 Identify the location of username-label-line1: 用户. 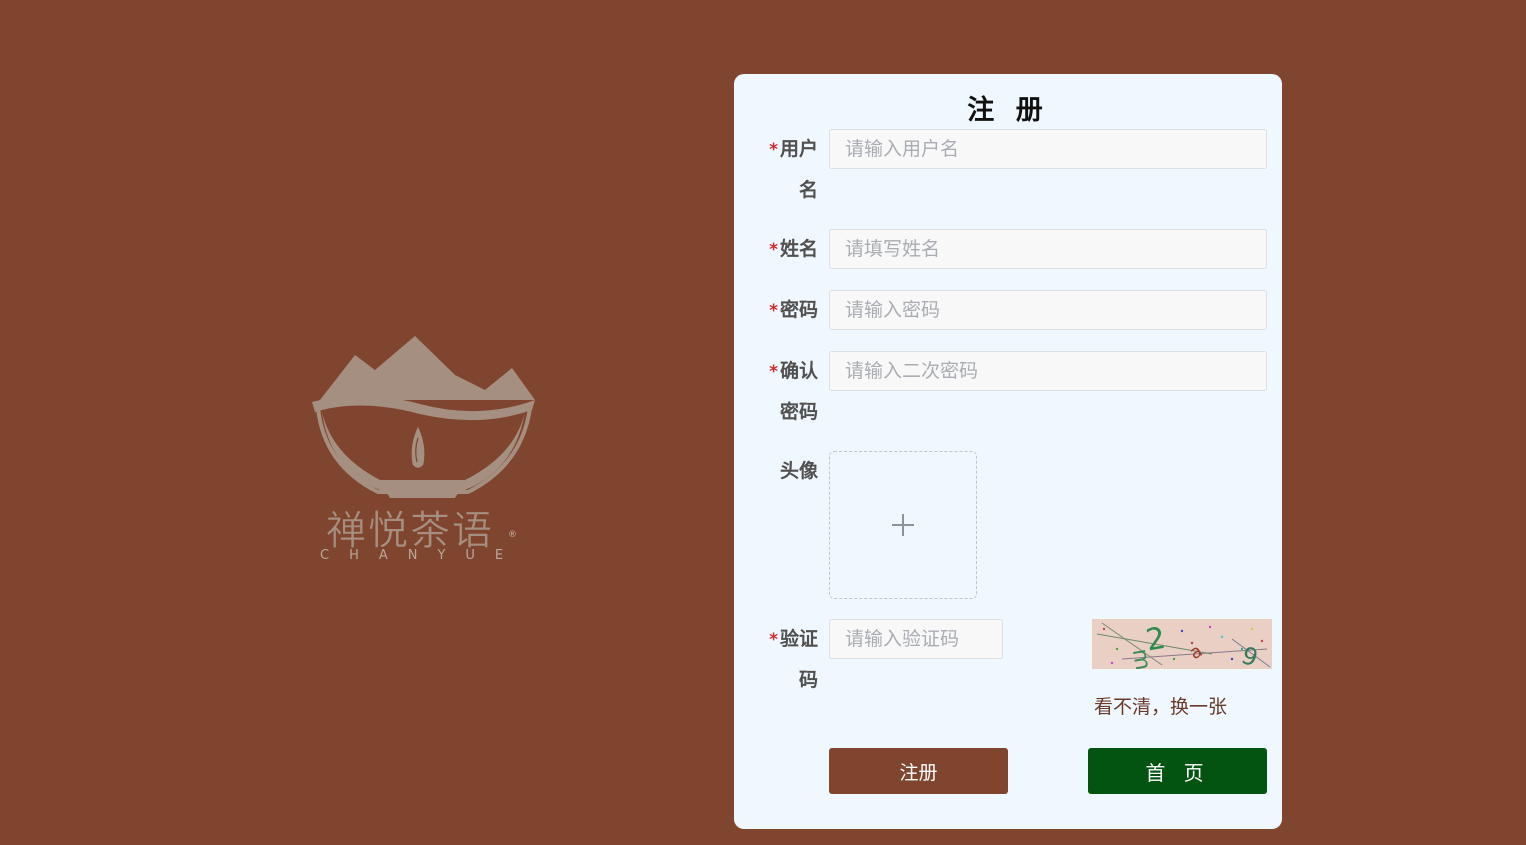
(798, 149).